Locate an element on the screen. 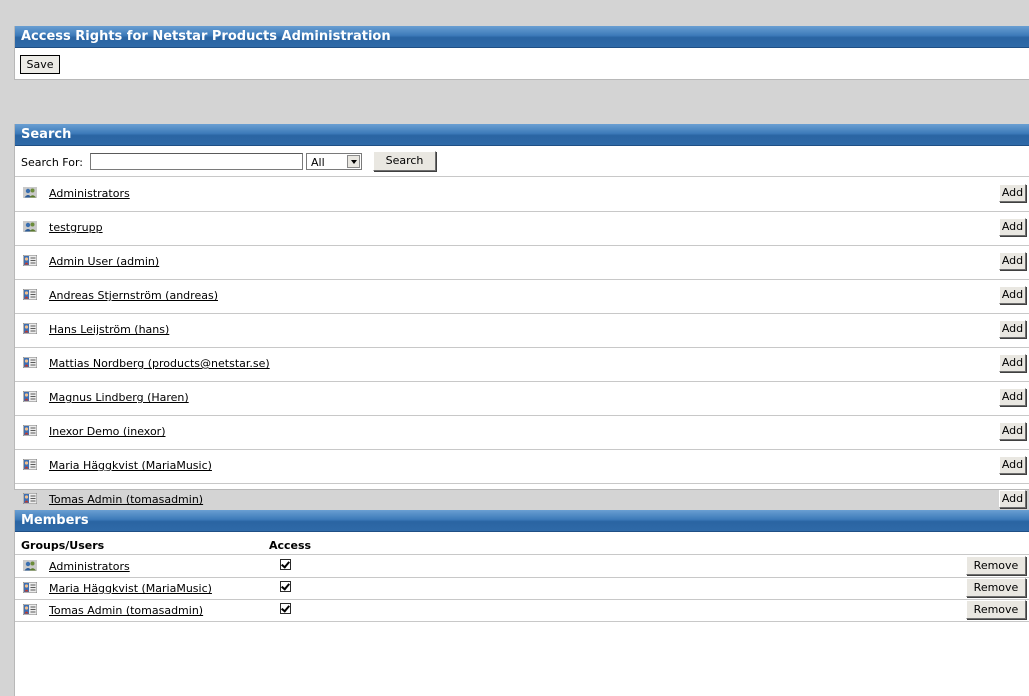 This screenshot has height=696, width=1029. member-row: Maria Häggkvist (MariaMusic) Remove is located at coordinates (522, 588).